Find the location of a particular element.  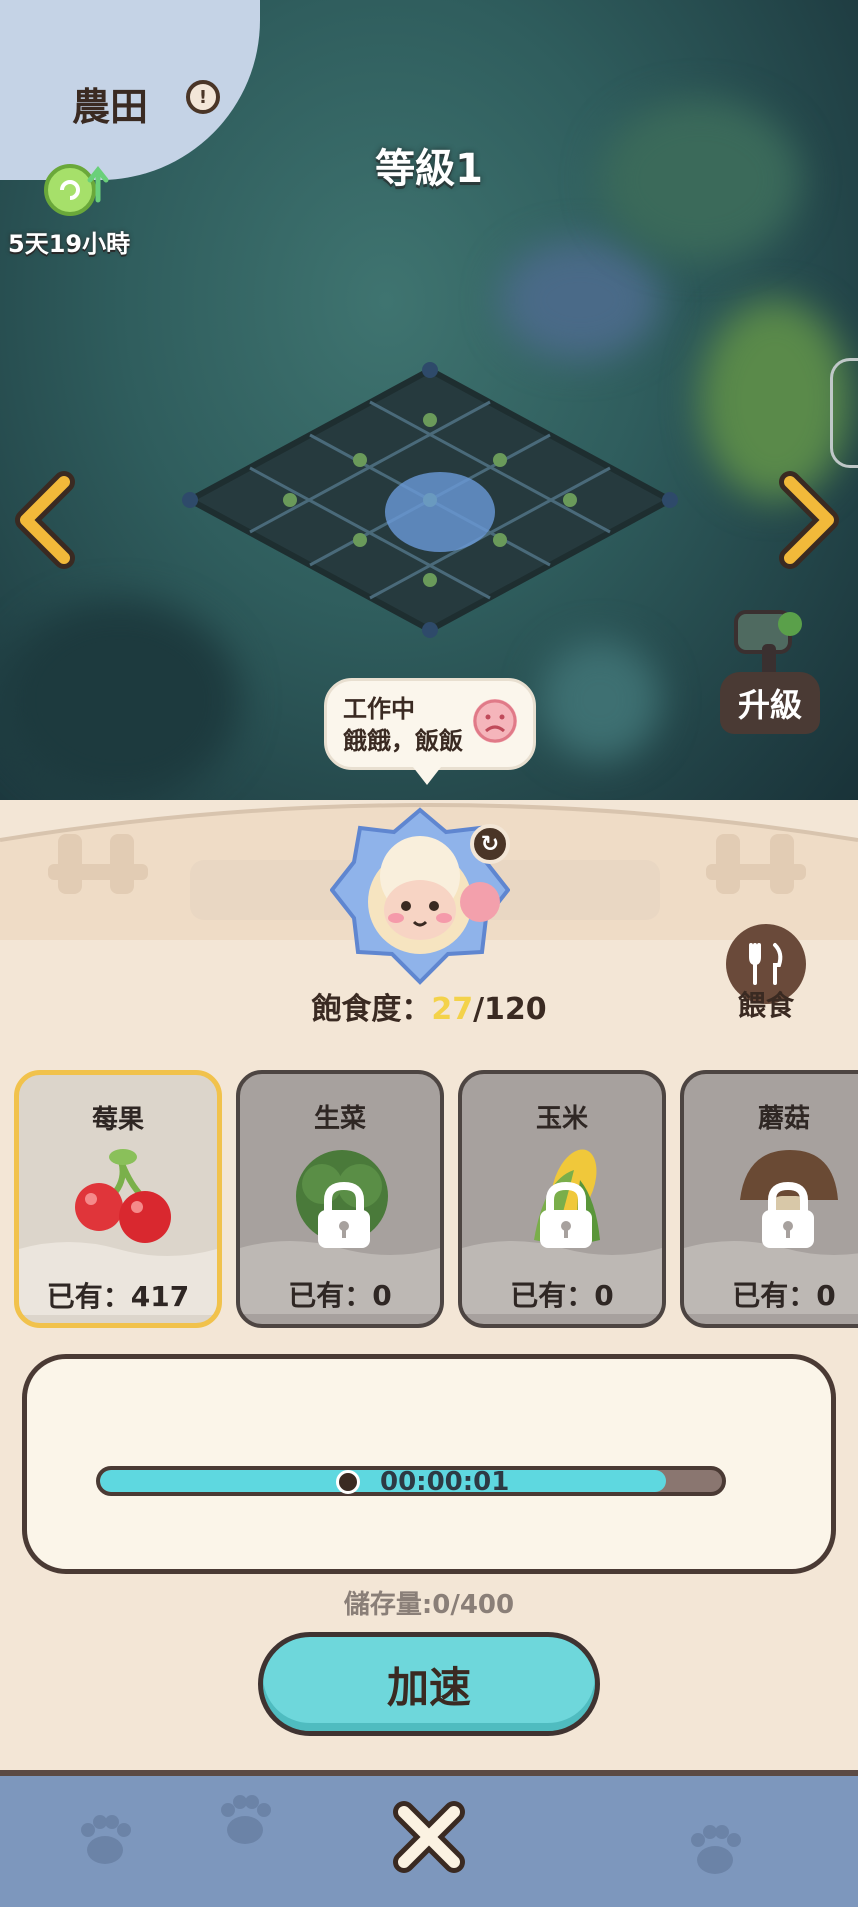

fork-knife-icon is located at coordinates (766, 964).